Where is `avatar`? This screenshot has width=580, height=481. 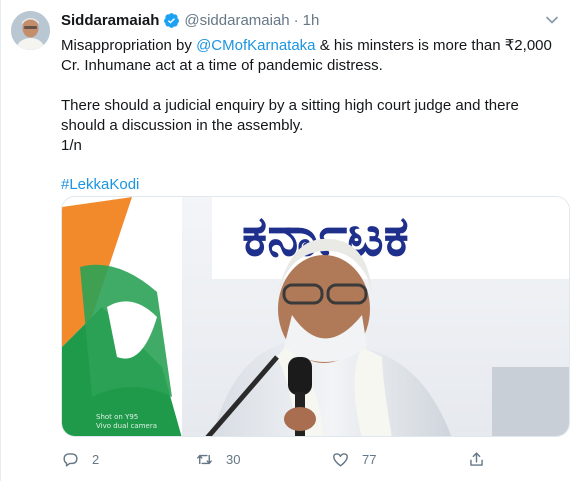
avatar is located at coordinates (30, 30).